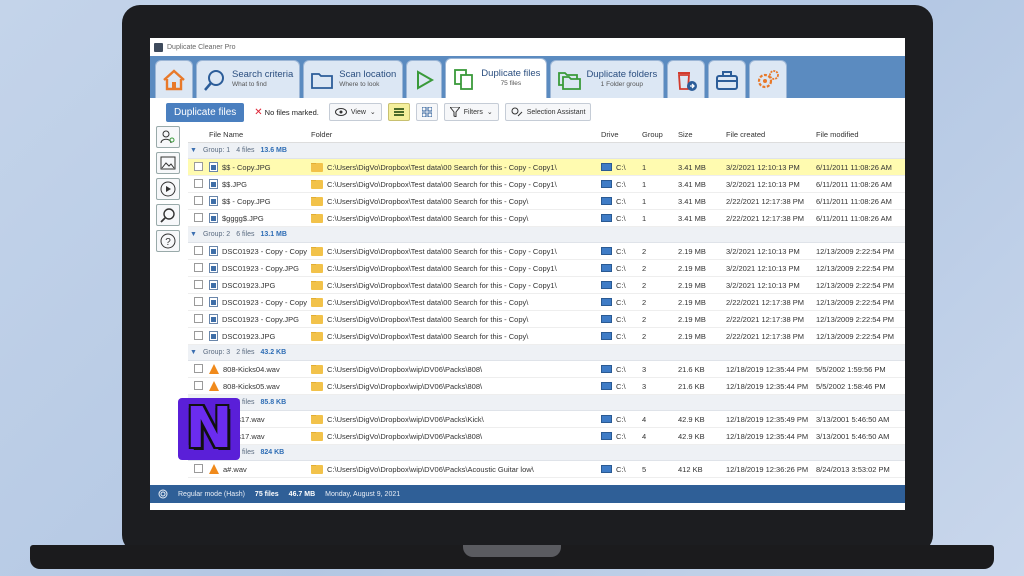 The width and height of the screenshot is (1024, 576). Describe the element at coordinates (859, 134) in the screenshot. I see `header-file-modified: File modified` at that location.